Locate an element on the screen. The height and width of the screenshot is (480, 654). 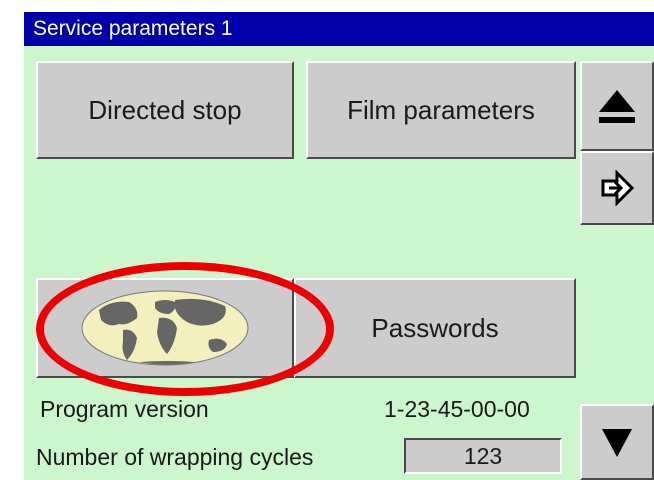
wrapping-cycles-value: 123 is located at coordinates (483, 456).